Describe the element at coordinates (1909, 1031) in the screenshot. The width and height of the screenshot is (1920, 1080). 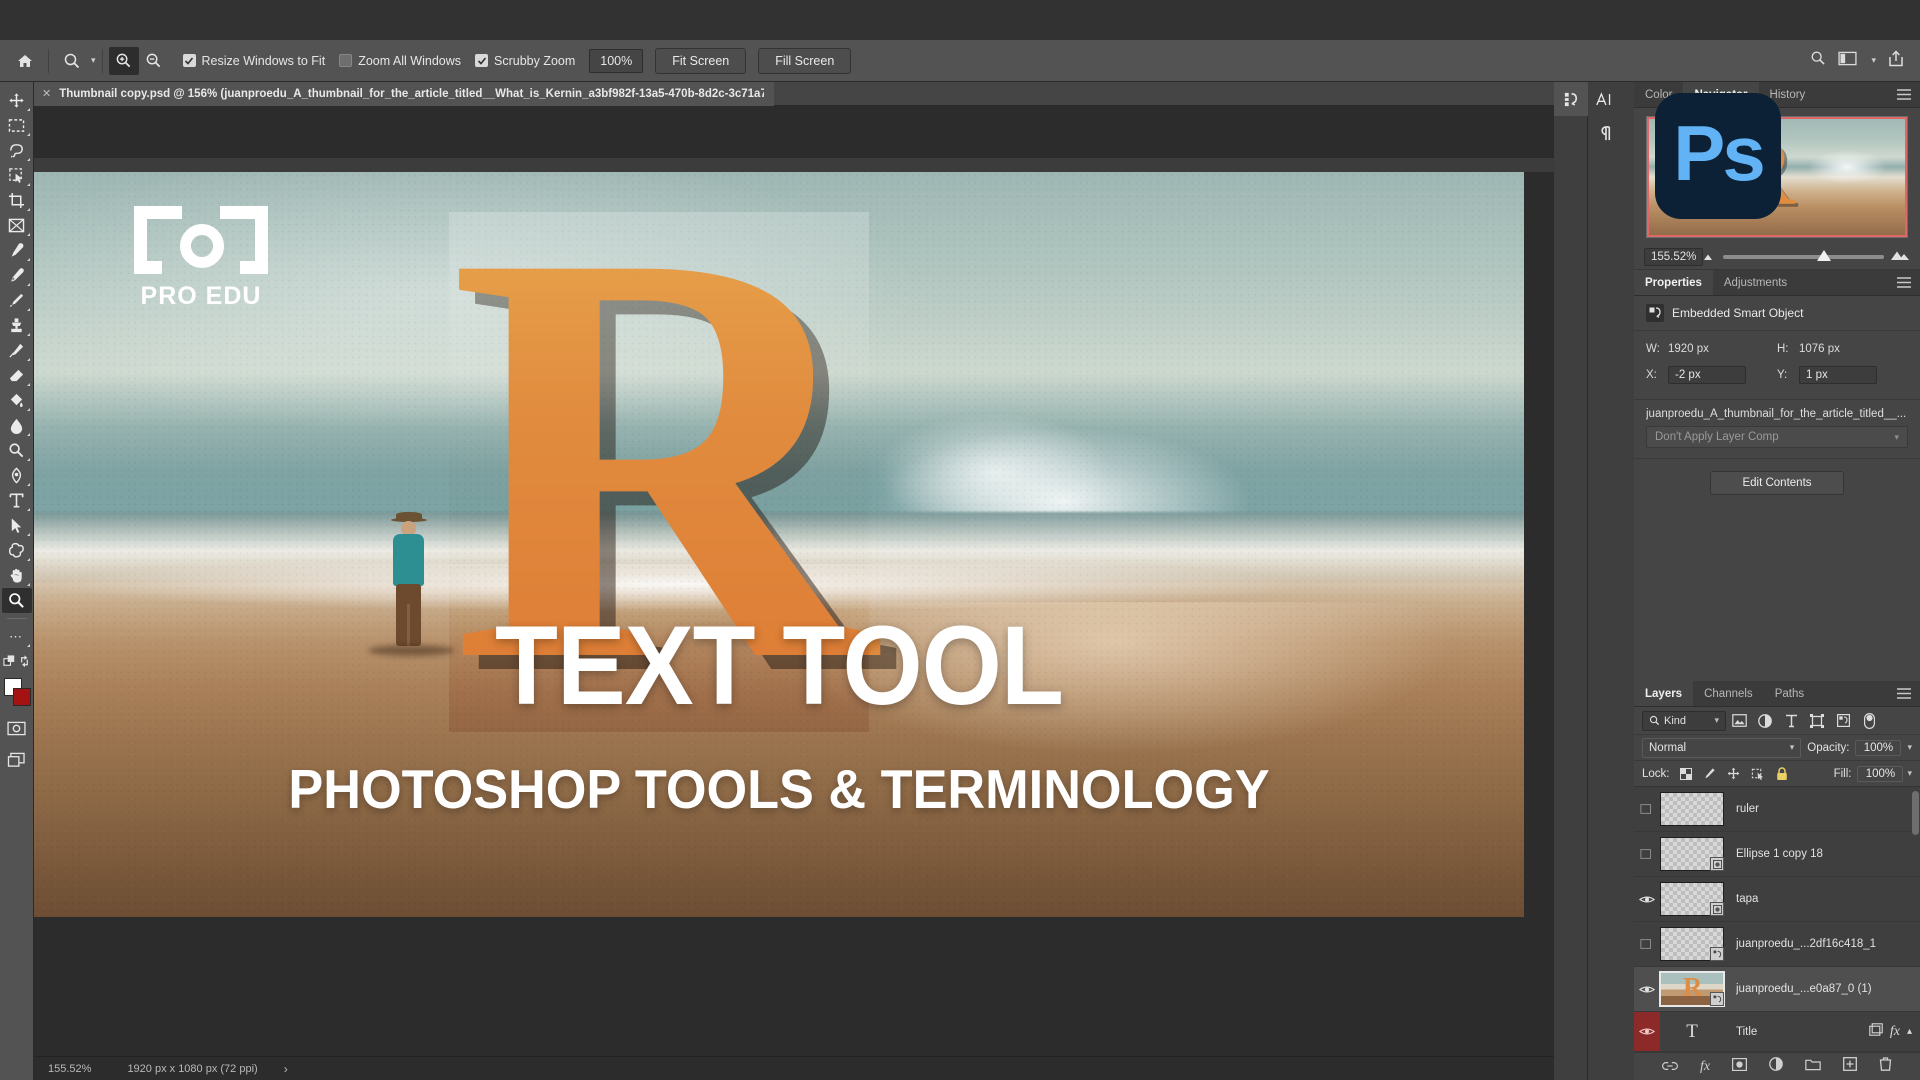
I see `chevron-up-icon: ▴` at that location.